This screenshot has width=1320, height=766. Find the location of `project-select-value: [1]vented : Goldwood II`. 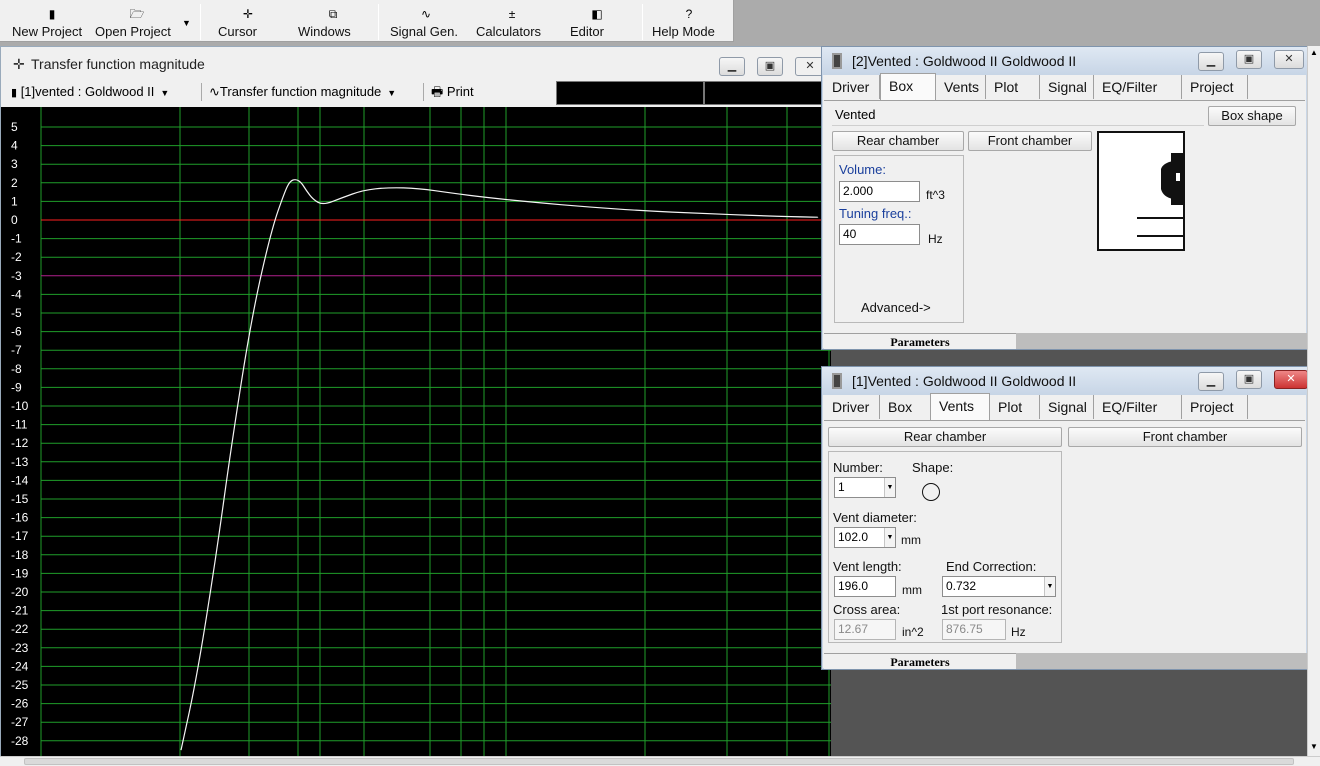

project-select-value: [1]vented : Goldwood II is located at coordinates (87, 91).